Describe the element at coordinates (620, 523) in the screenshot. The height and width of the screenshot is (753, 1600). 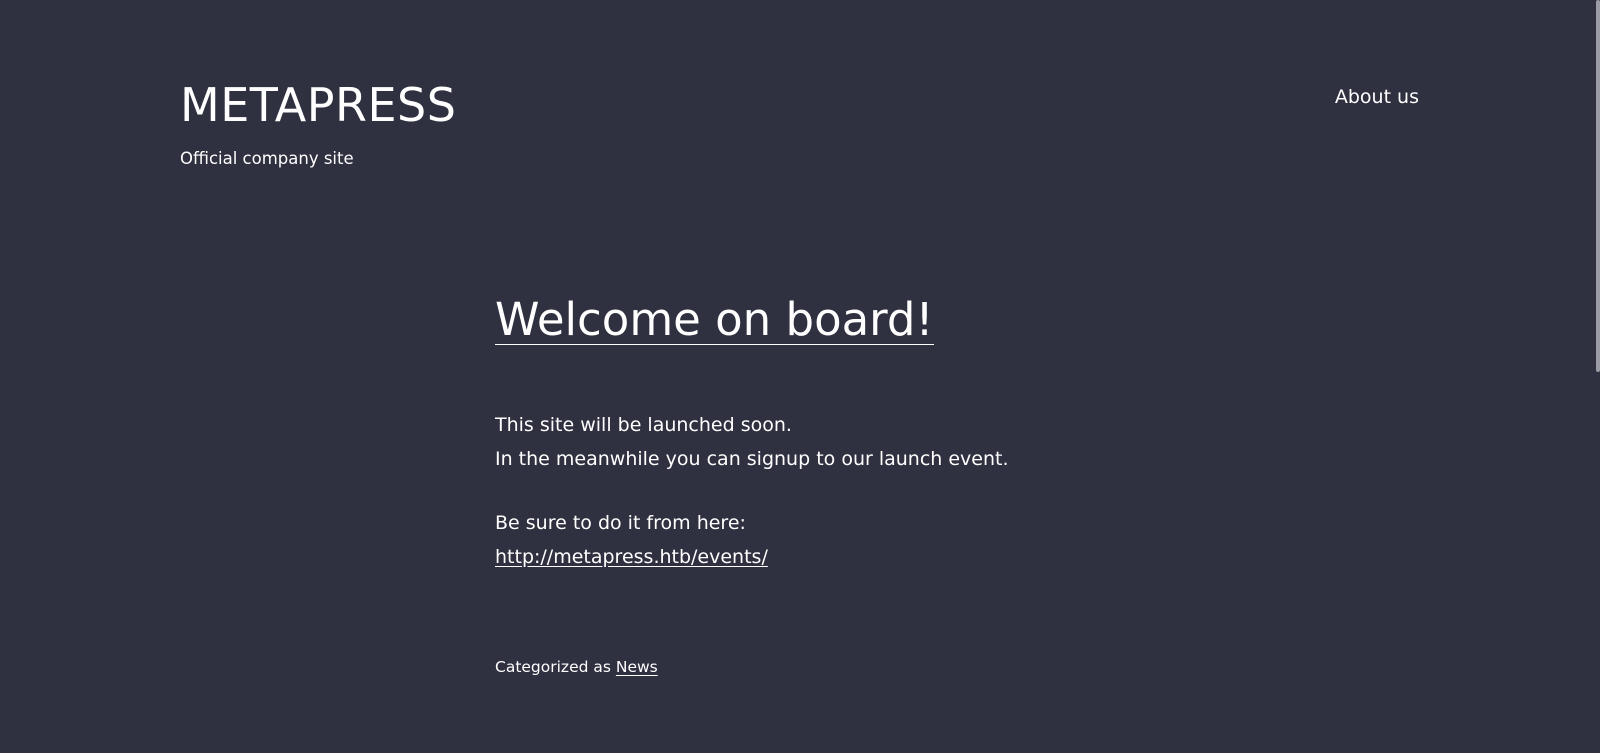
I see `post-text-line: Be sure to do it from here:` at that location.